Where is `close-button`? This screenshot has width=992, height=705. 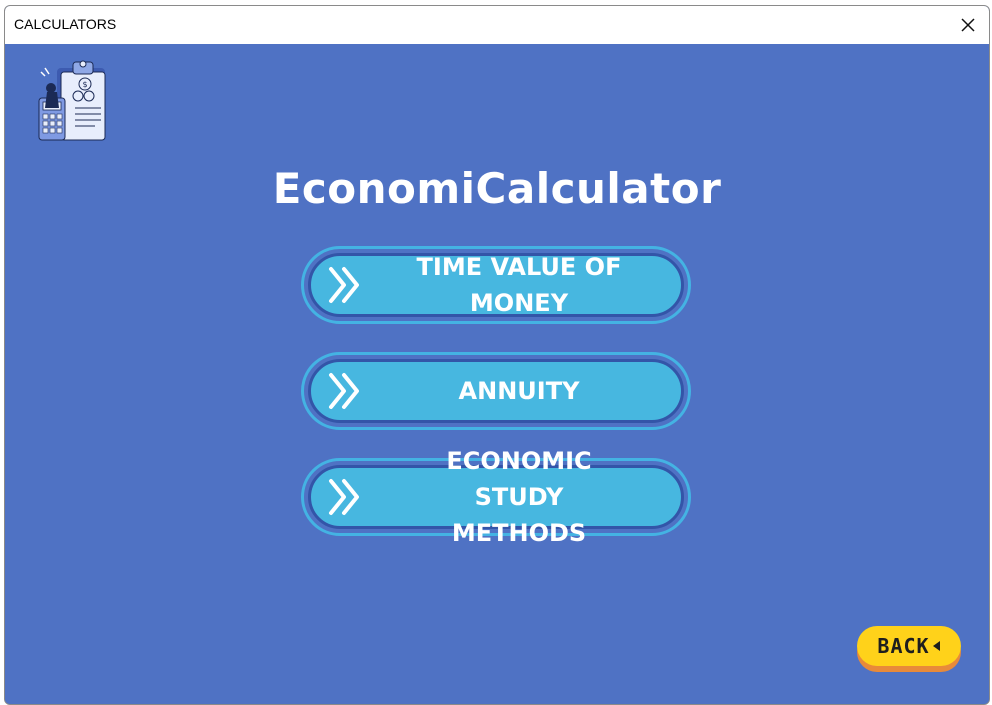
close-button is located at coordinates (968, 25).